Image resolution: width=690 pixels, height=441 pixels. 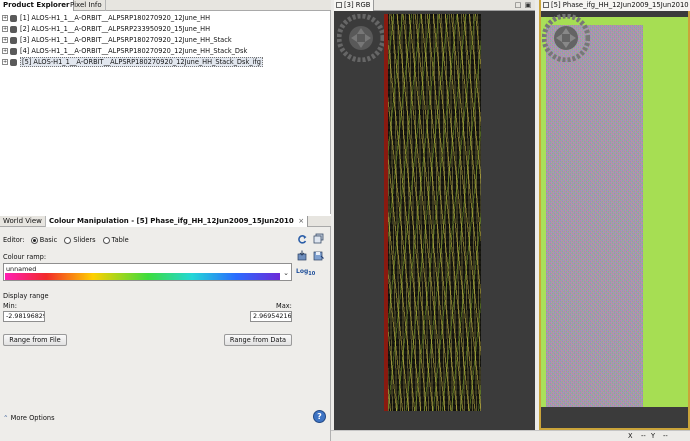 I want to click on log10-toggle: Log10, so click(x=305, y=272).